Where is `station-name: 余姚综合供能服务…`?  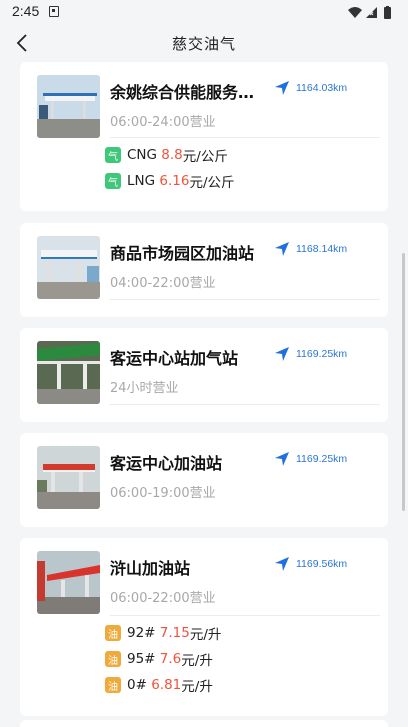
station-name: 余姚综合供能服务… is located at coordinates (182, 92).